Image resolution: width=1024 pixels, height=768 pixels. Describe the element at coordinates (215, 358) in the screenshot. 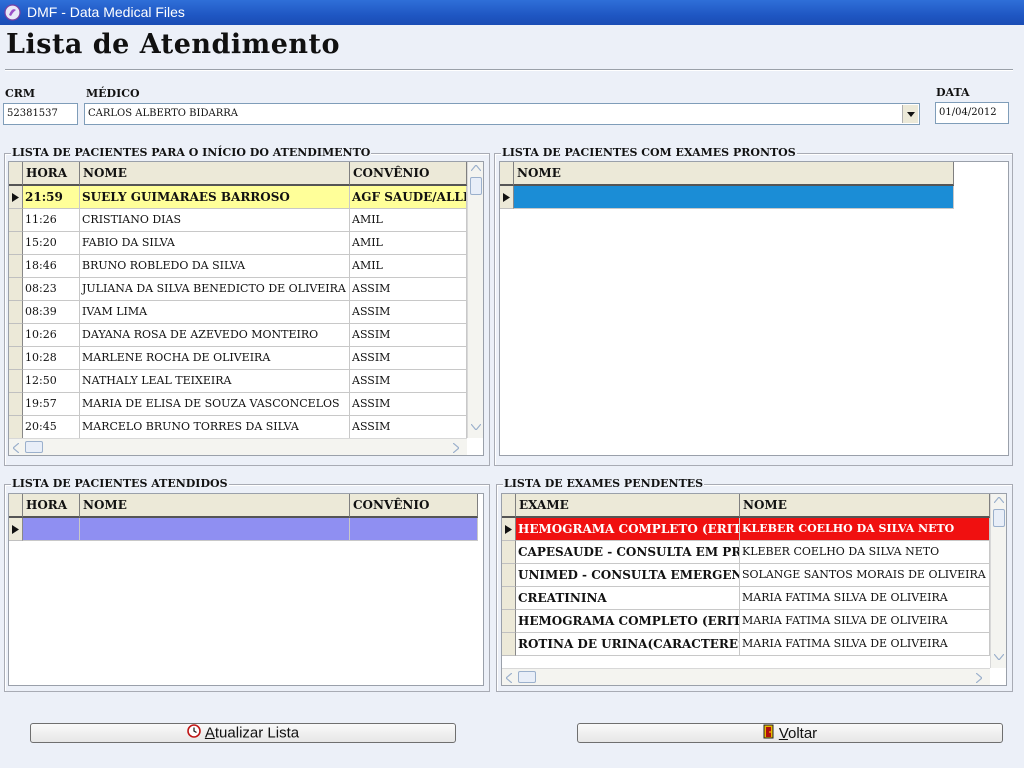

I see `table-cell: MARLENE ROCHA DE OLIVEIRA` at that location.